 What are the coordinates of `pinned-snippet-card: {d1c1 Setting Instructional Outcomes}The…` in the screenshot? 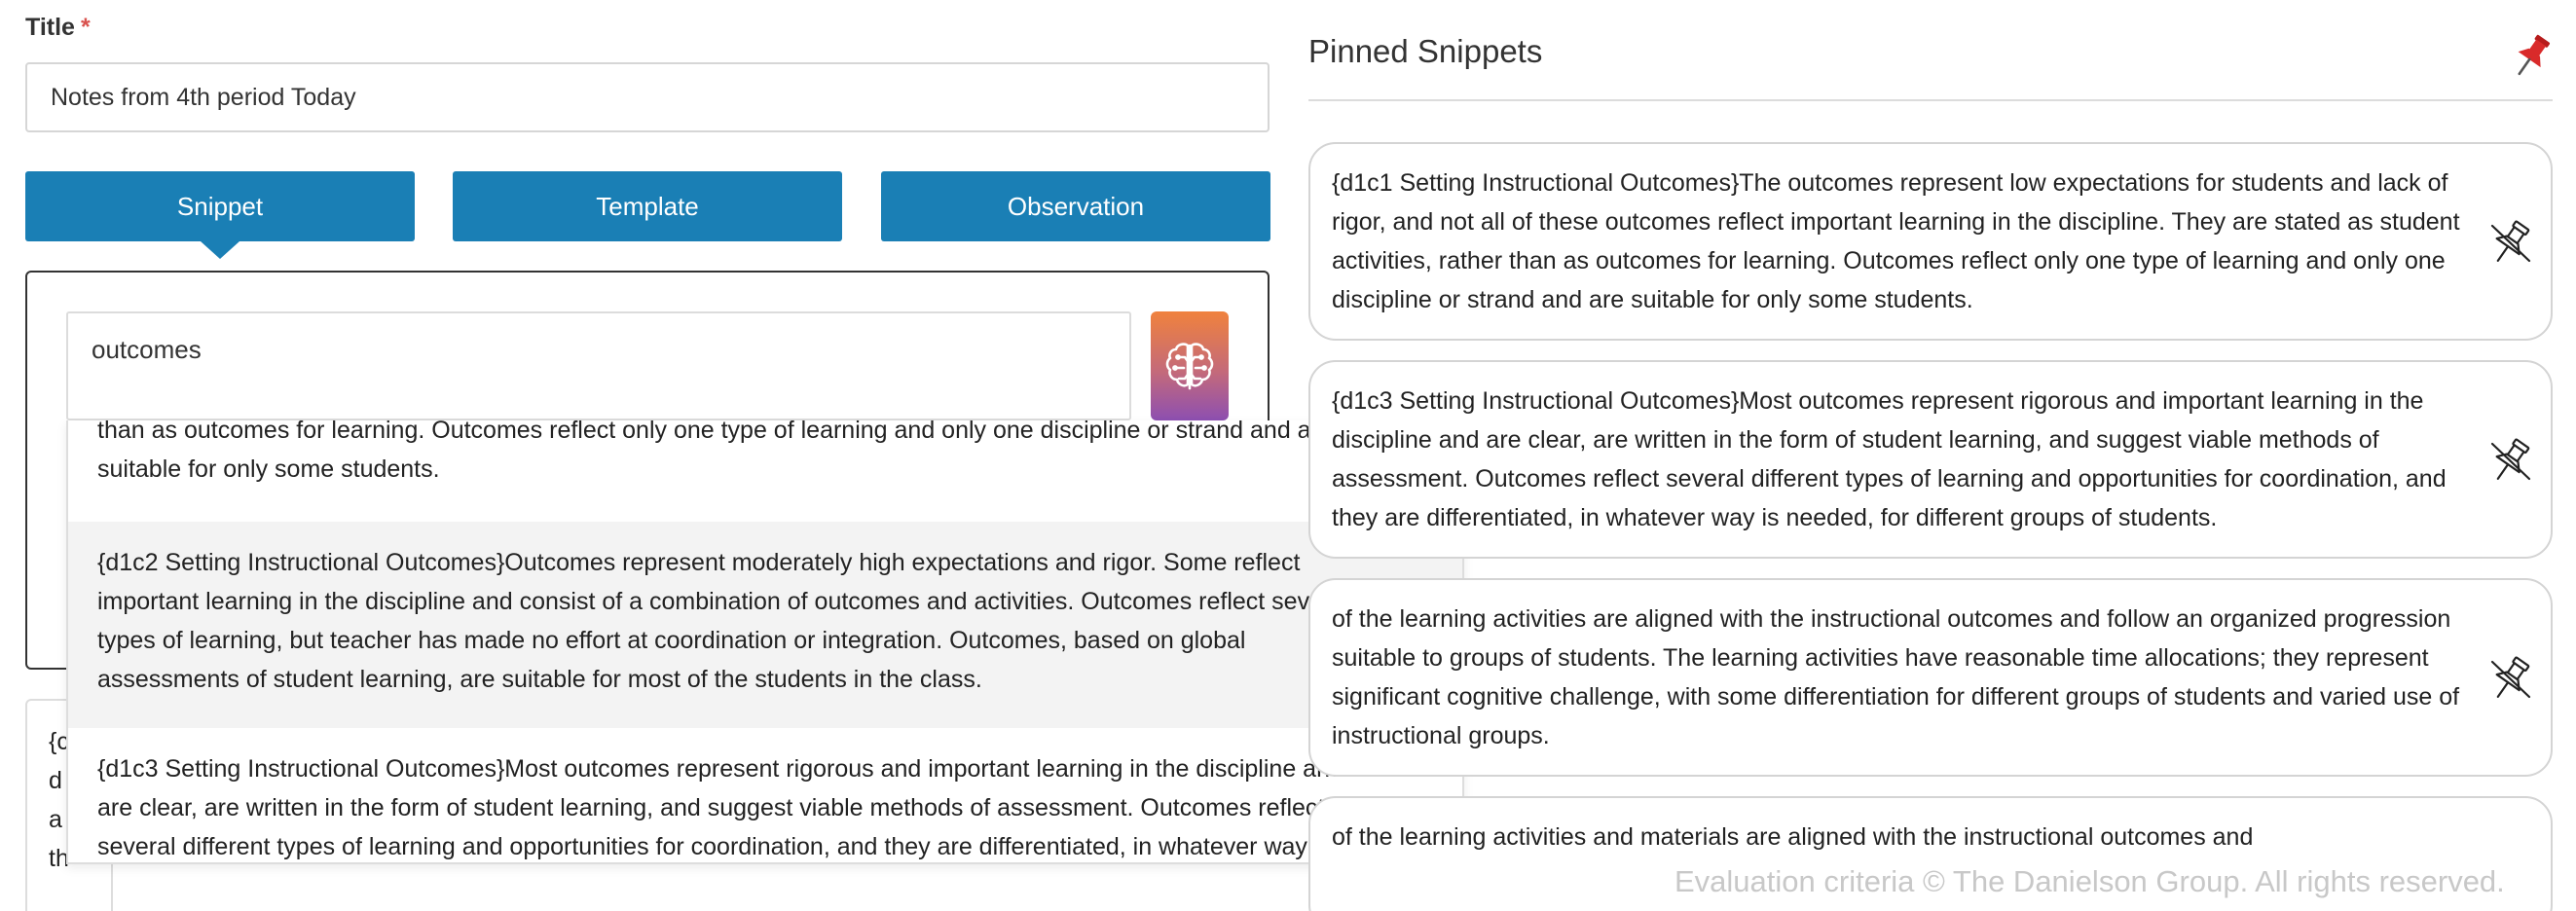 It's located at (1930, 241).